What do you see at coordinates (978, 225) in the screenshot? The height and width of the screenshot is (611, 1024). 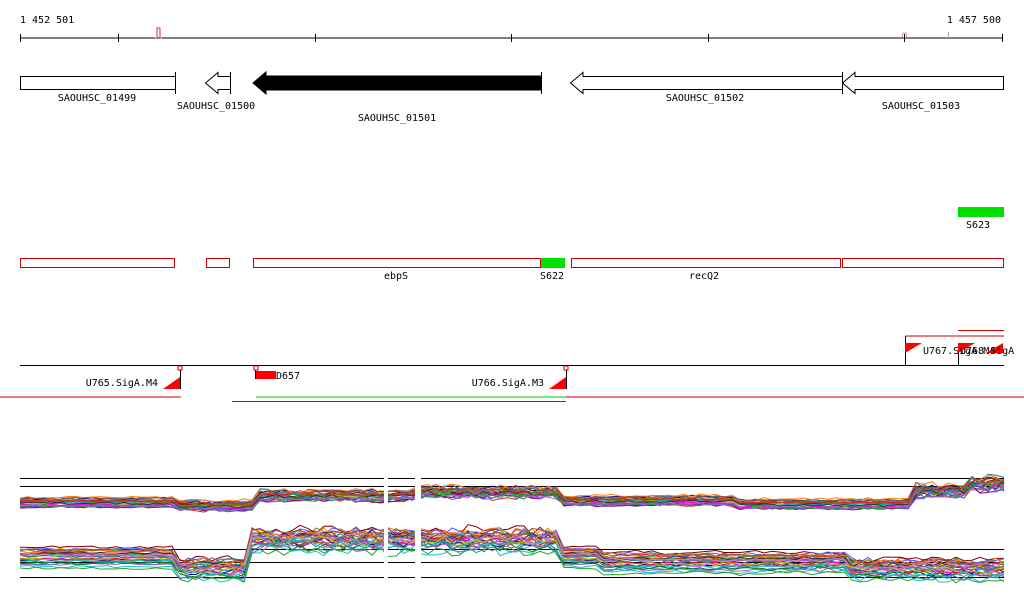 I see `segment-s623-label: S623` at bounding box center [978, 225].